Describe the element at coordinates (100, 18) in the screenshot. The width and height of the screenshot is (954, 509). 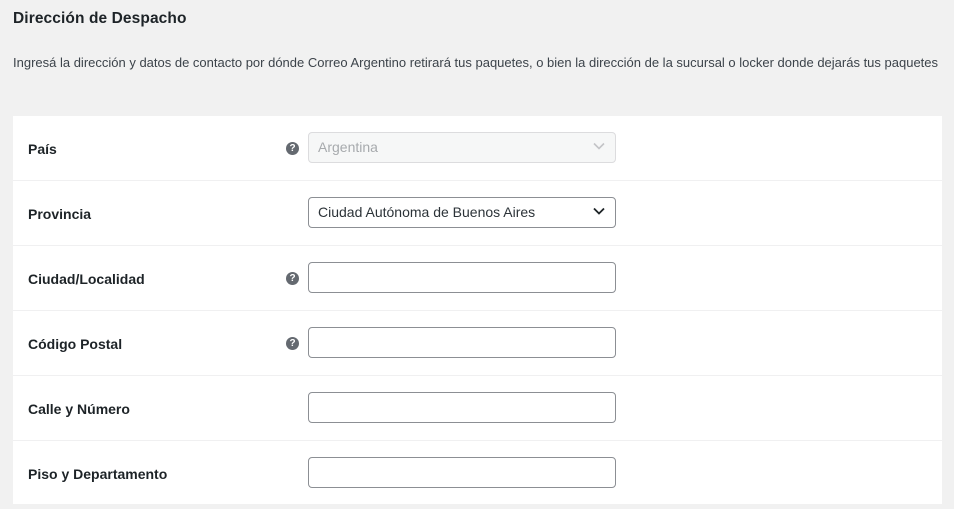
I see `section-title: Dirección de Despacho` at that location.